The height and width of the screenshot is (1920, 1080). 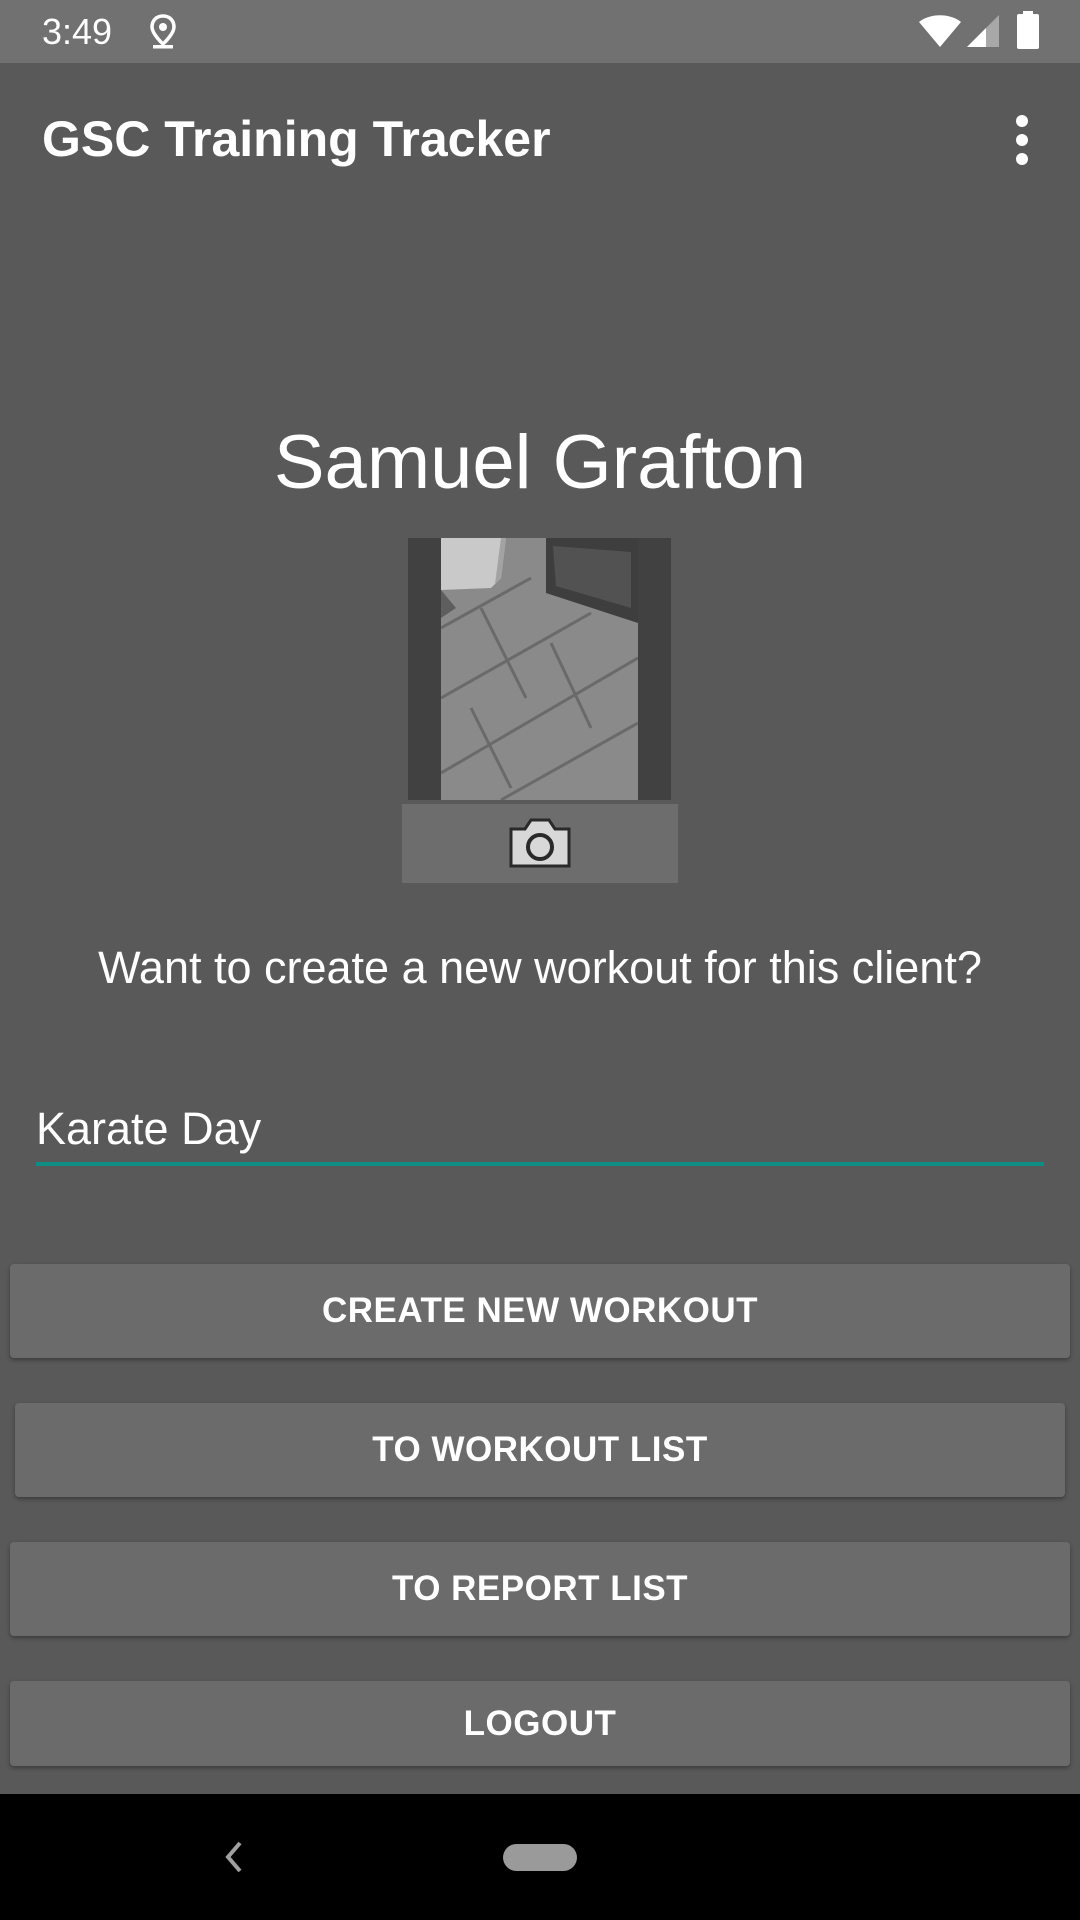 I want to click on location-icon, so click(x=163, y=31).